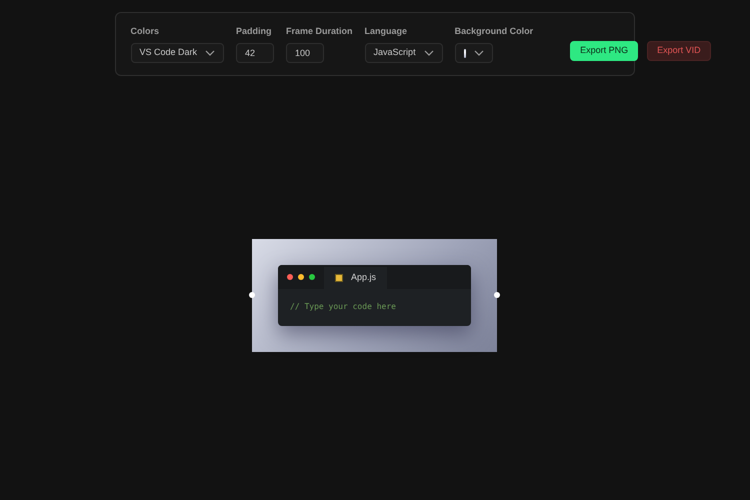 The height and width of the screenshot is (500, 750). Describe the element at coordinates (145, 31) in the screenshot. I see `field-label: Colors` at that location.